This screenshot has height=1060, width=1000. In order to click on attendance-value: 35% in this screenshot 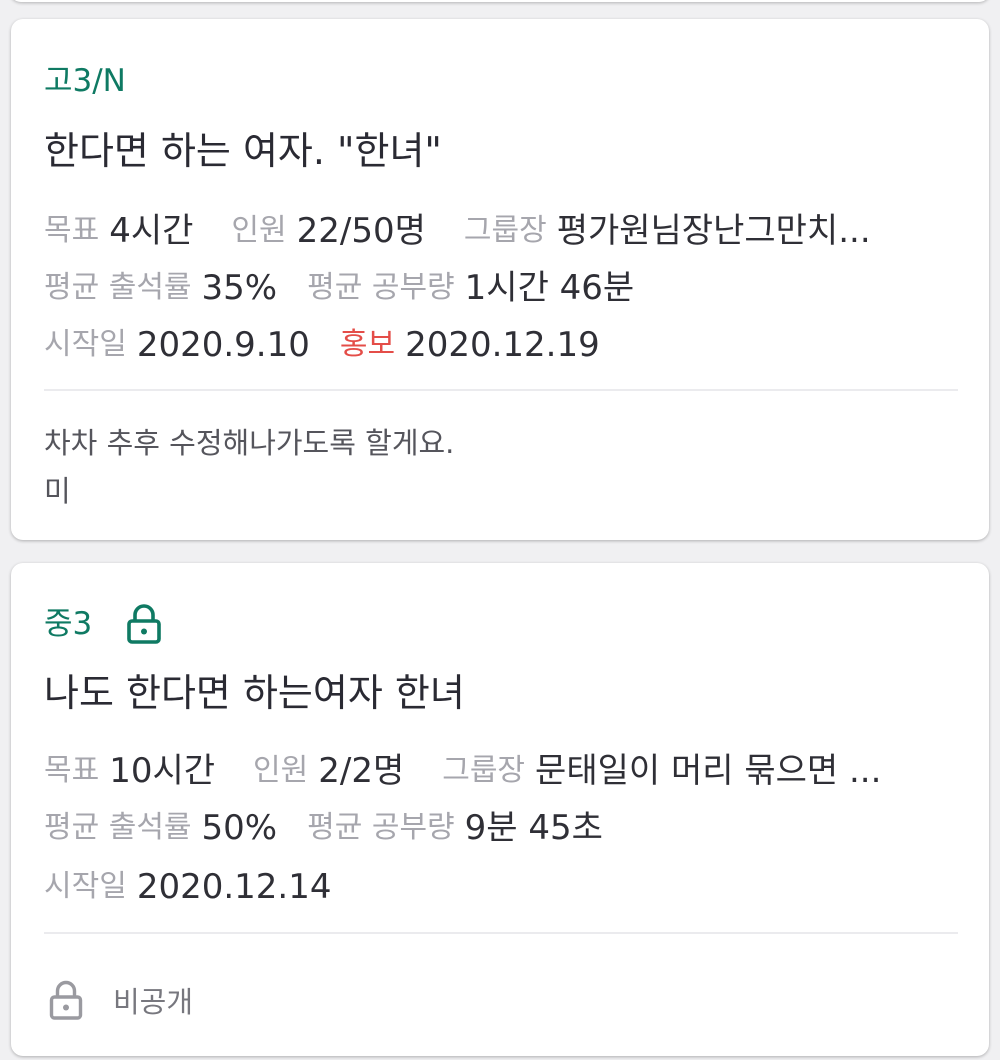, I will do `click(239, 288)`.